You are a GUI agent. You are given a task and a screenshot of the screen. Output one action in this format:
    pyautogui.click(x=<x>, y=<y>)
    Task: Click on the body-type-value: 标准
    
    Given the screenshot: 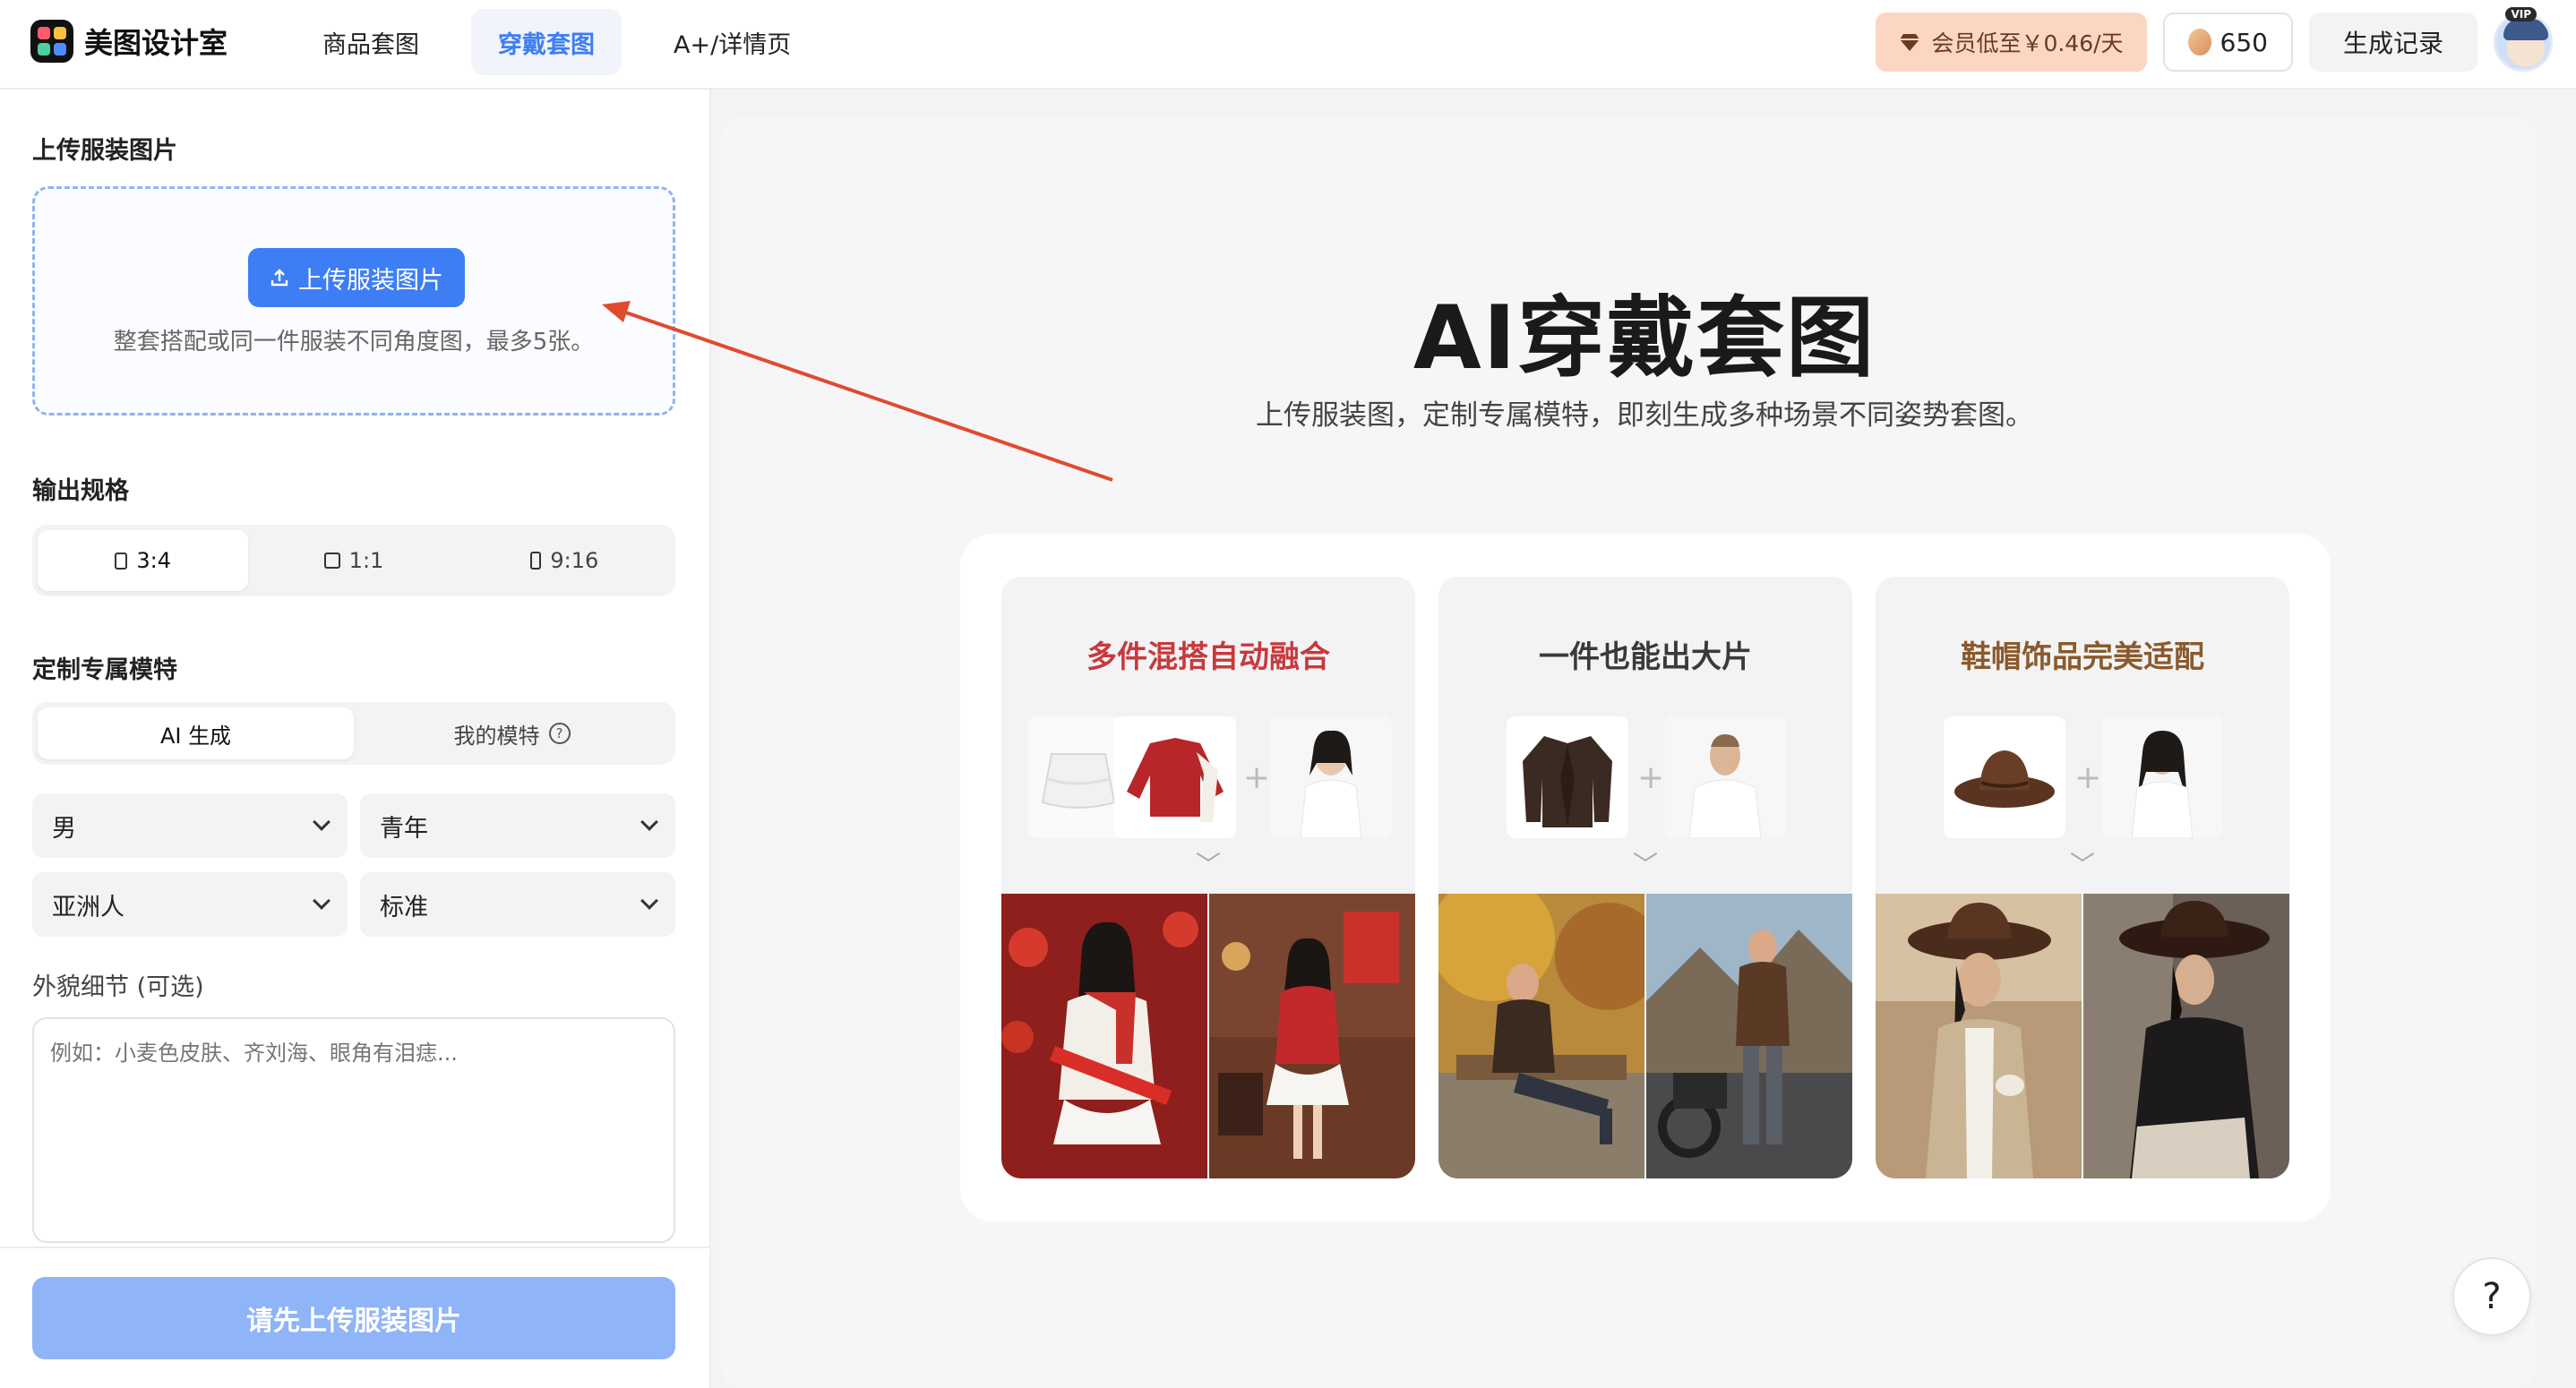 What is the action you would take?
    pyautogui.click(x=404, y=907)
    